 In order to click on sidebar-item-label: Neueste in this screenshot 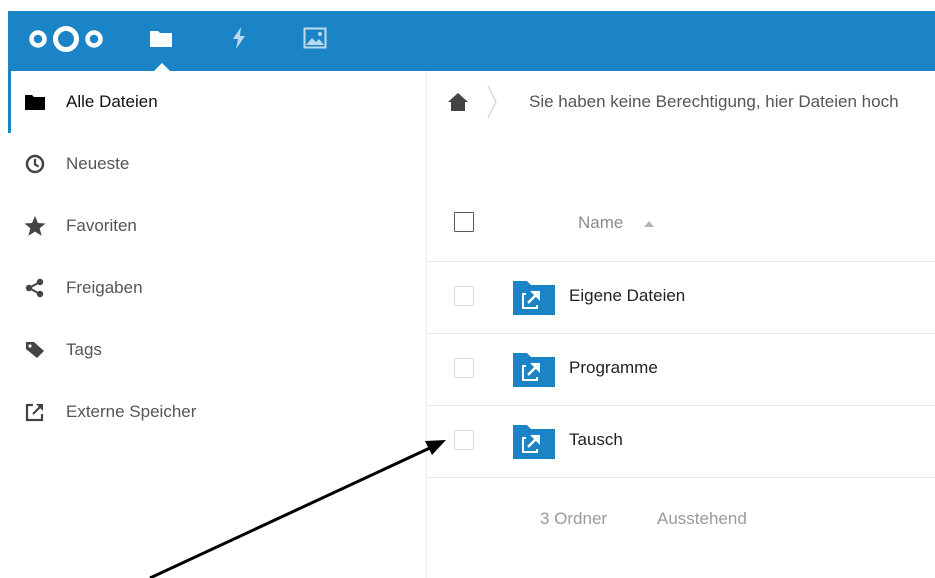, I will do `click(98, 163)`.